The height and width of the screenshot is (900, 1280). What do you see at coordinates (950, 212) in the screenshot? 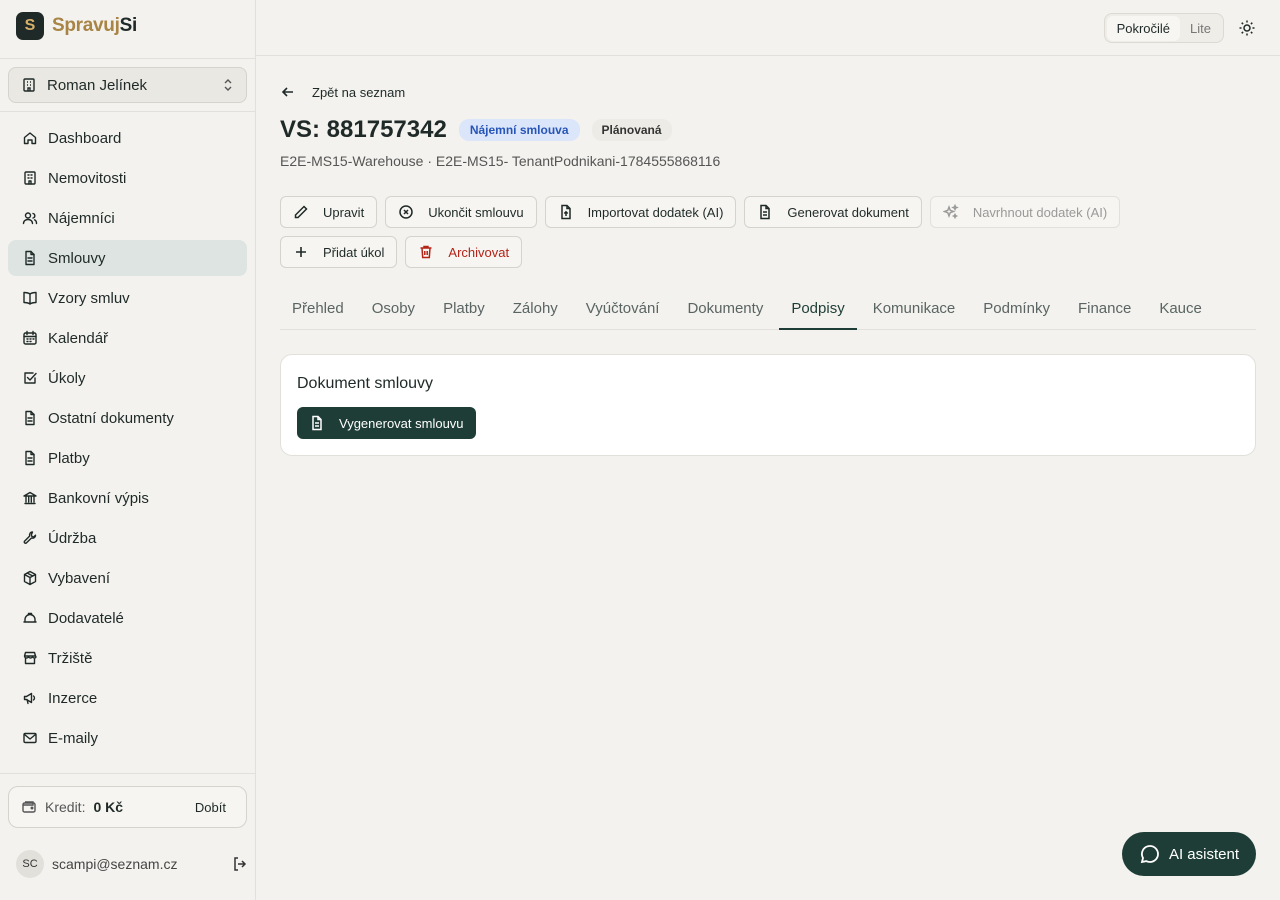
I see `sparkles-icon` at bounding box center [950, 212].